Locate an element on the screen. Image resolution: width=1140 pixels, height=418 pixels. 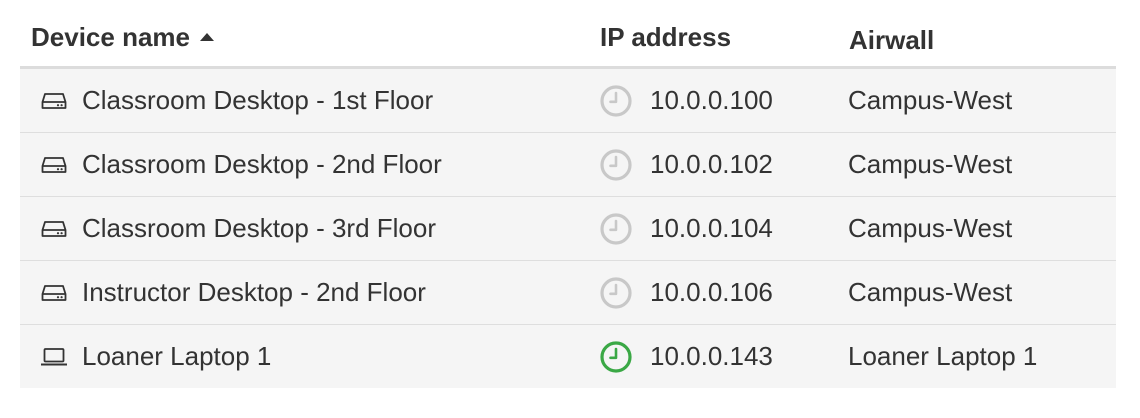
device-name-cell: Loaner Laptop 1 is located at coordinates (155, 356).